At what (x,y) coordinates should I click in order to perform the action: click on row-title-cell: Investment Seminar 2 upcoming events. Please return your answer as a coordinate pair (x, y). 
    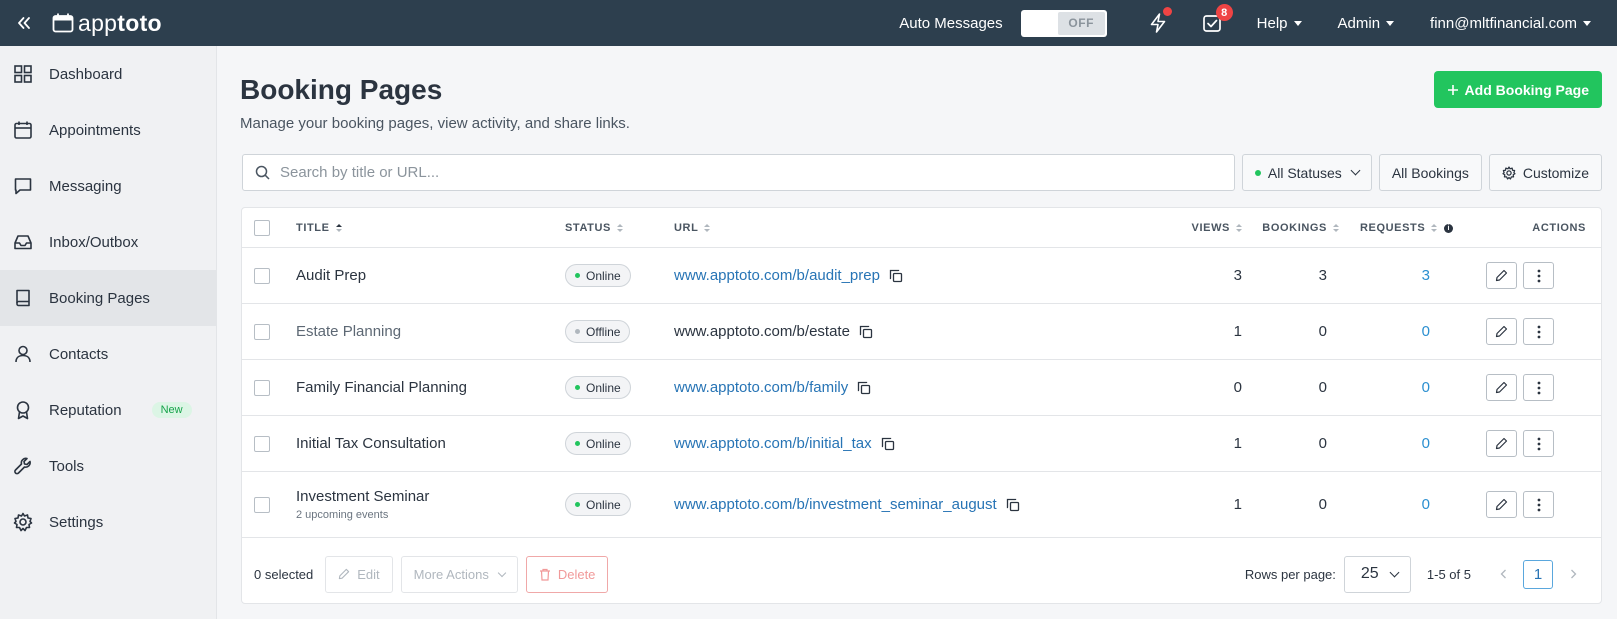
    Looking at the image, I should click on (362, 504).